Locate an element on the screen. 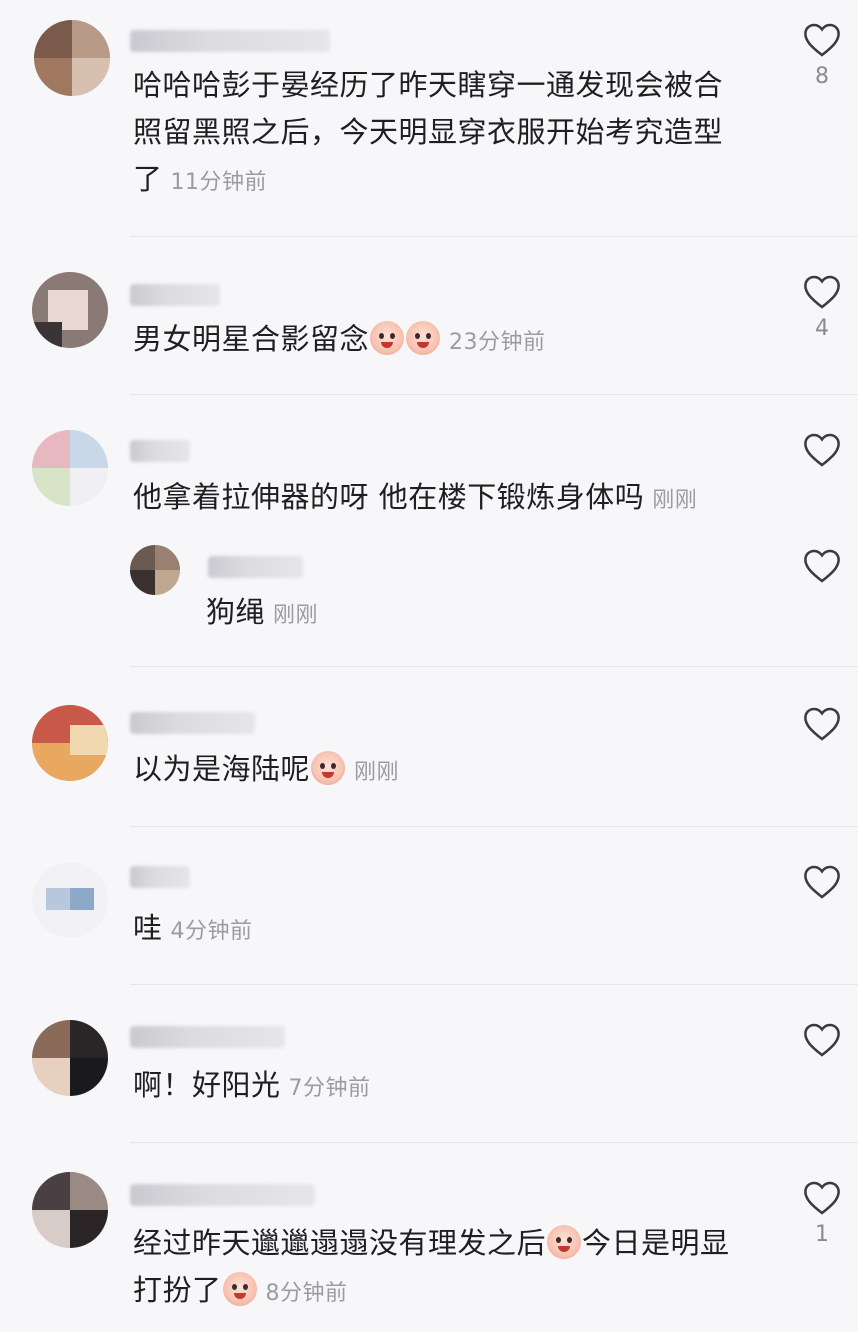 The height and width of the screenshot is (1332, 858). comment-time: 4分钟前 is located at coordinates (211, 931).